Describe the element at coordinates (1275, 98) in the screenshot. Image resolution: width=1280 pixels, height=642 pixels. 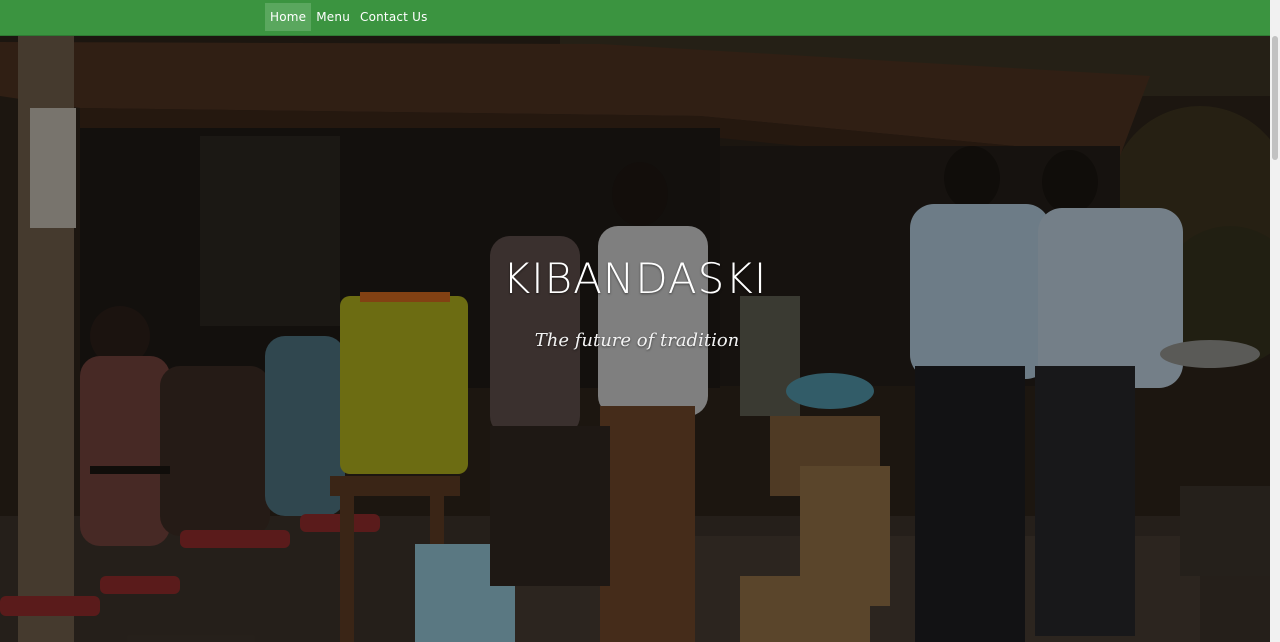
I see `scrollbar-thumb` at that location.